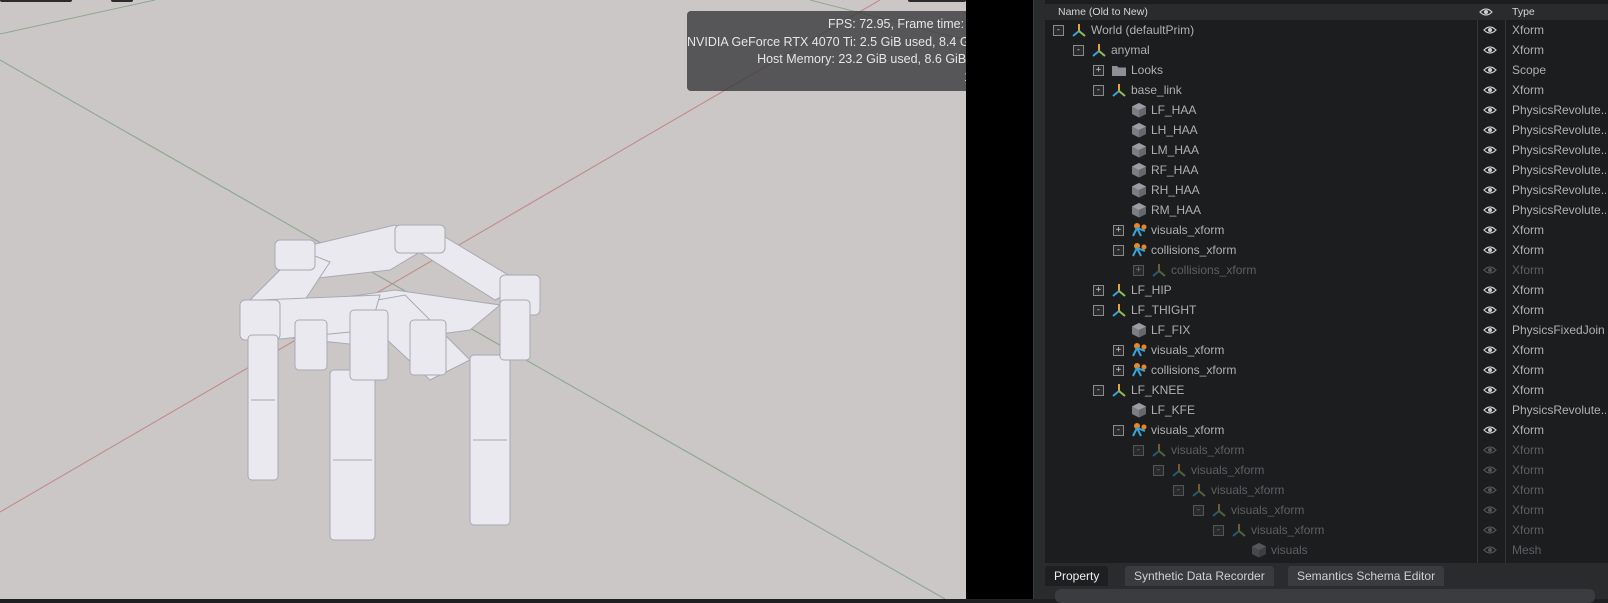 This screenshot has height=603, width=1608. I want to click on tree-row: - anymal Xform, so click(1326, 50).